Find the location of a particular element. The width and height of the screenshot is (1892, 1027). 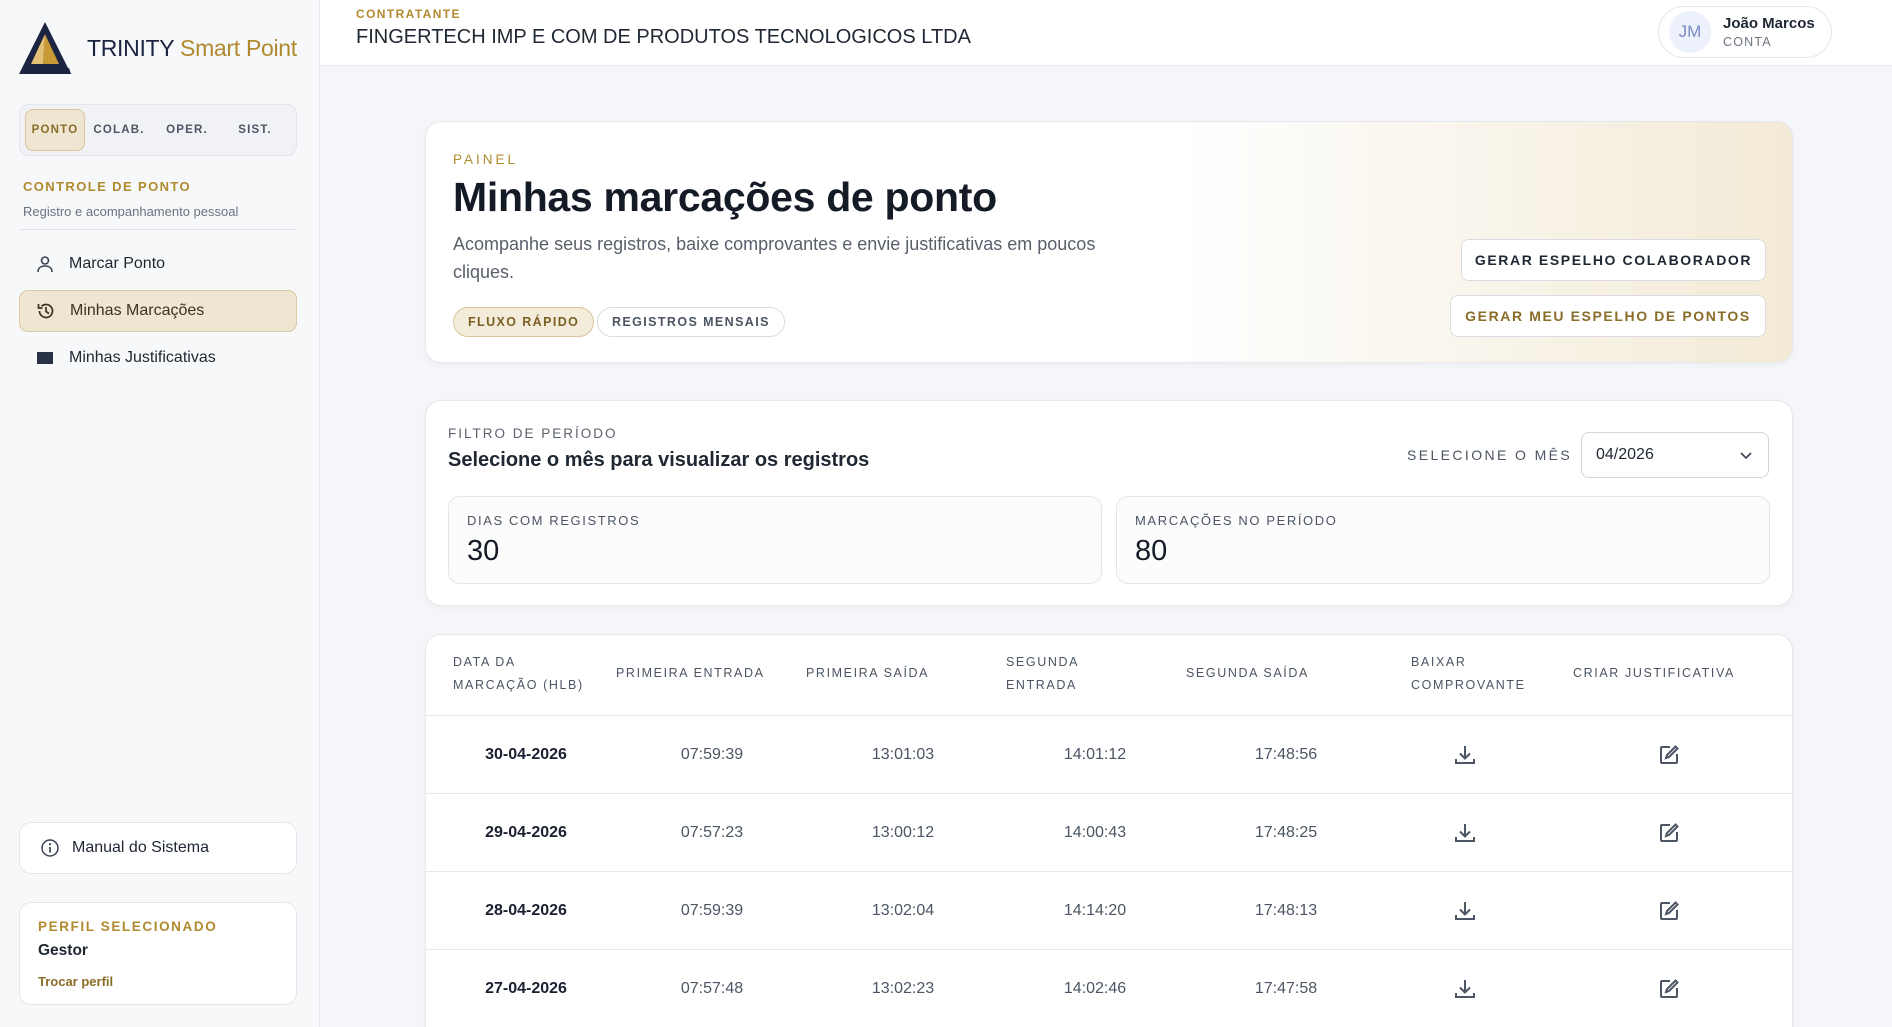

hero-kicker: PAINEL is located at coordinates (486, 159).